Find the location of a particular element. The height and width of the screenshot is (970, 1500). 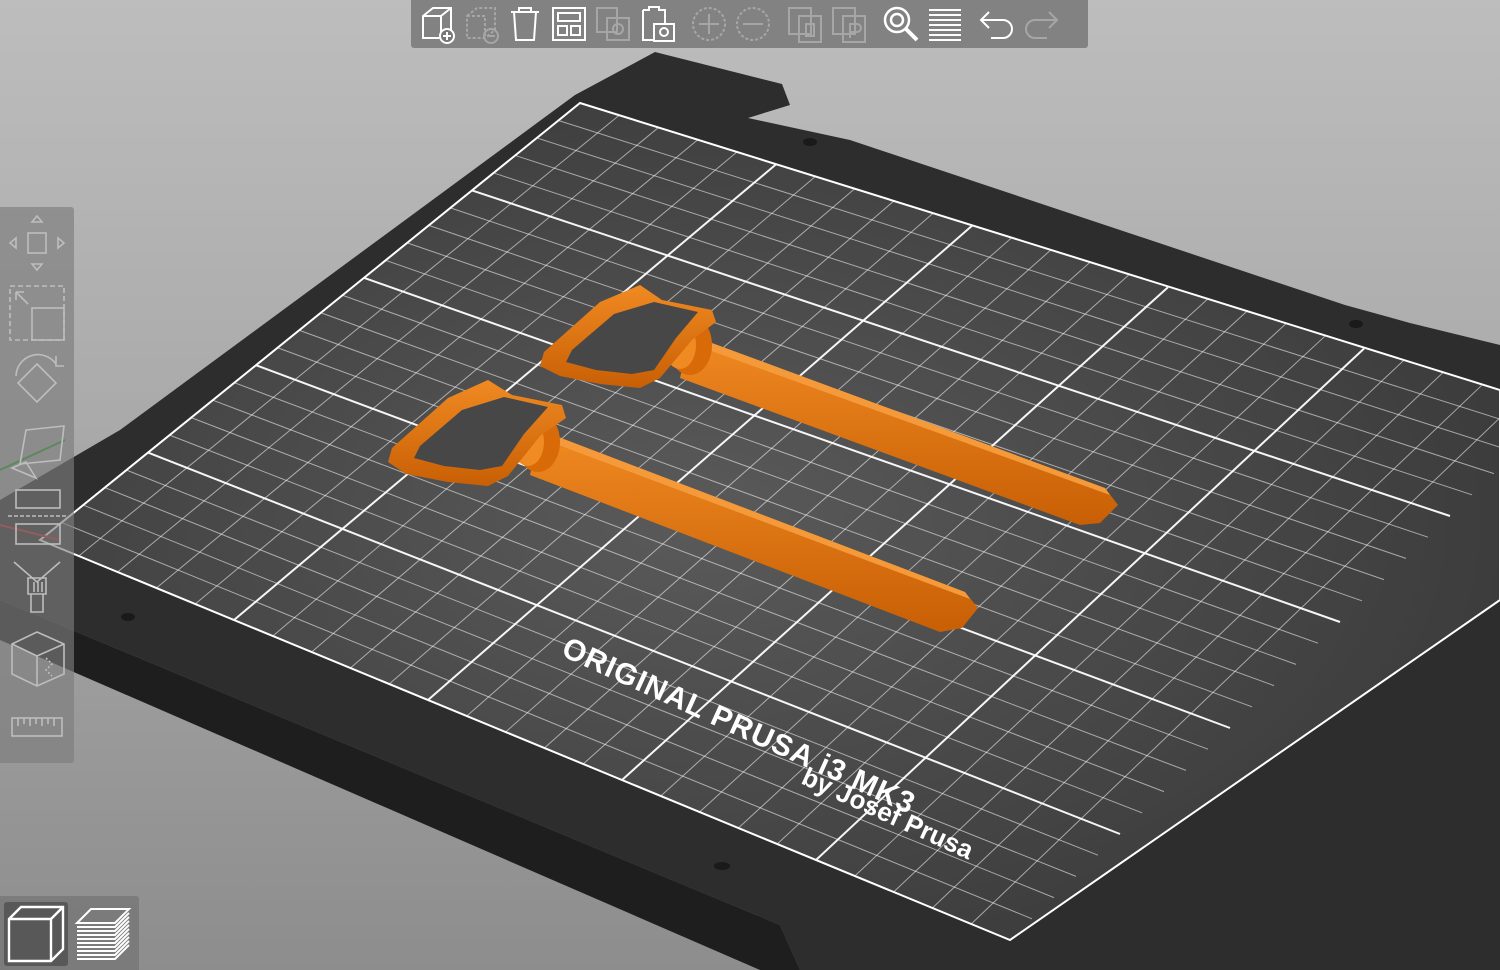

add-cube-icon is located at coordinates (438, 25).